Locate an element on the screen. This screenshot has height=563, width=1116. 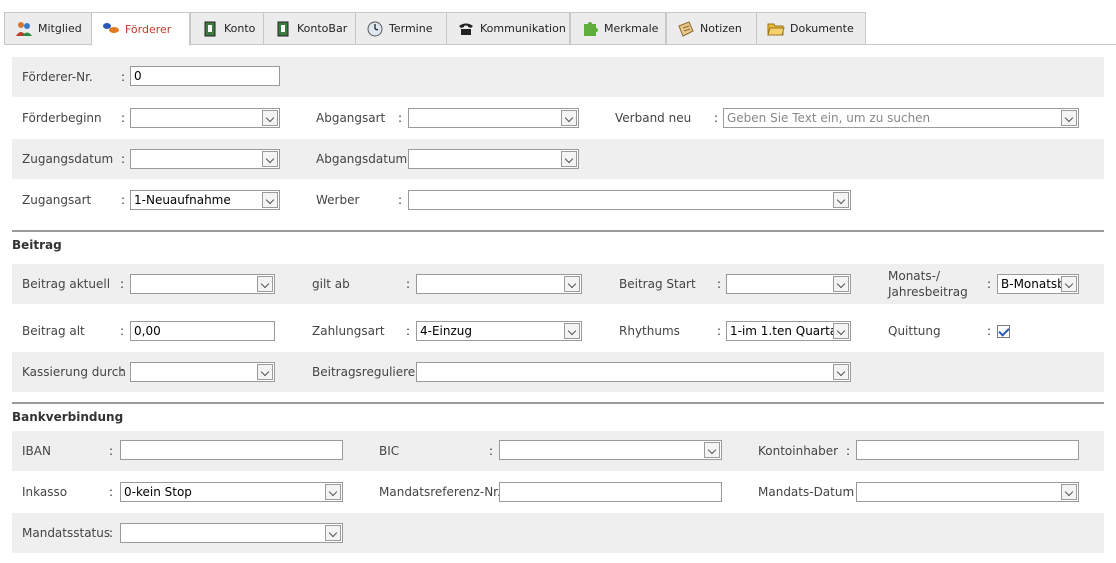
inkasso-label: Inkasso is located at coordinates (45, 492).